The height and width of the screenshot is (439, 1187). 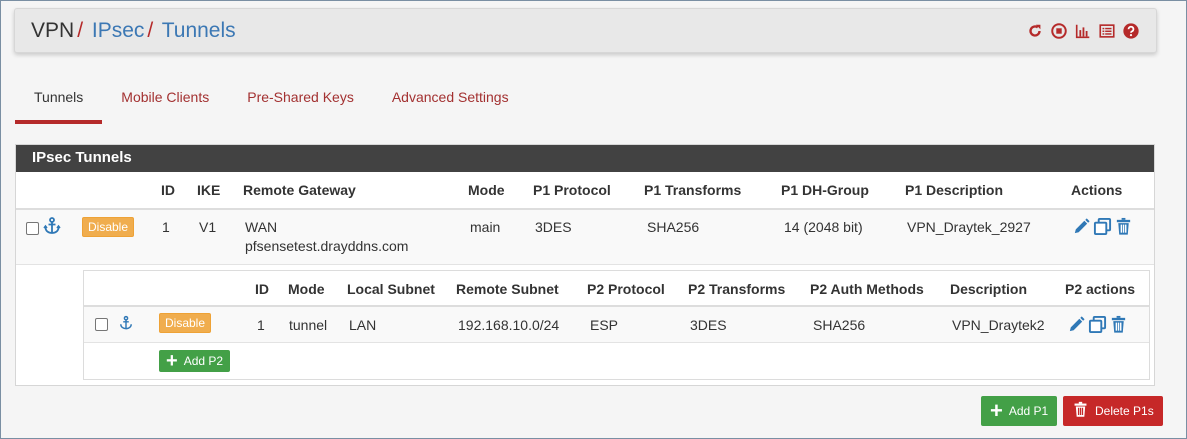 I want to click on col-p1-description: P1 Description, so click(x=954, y=190).